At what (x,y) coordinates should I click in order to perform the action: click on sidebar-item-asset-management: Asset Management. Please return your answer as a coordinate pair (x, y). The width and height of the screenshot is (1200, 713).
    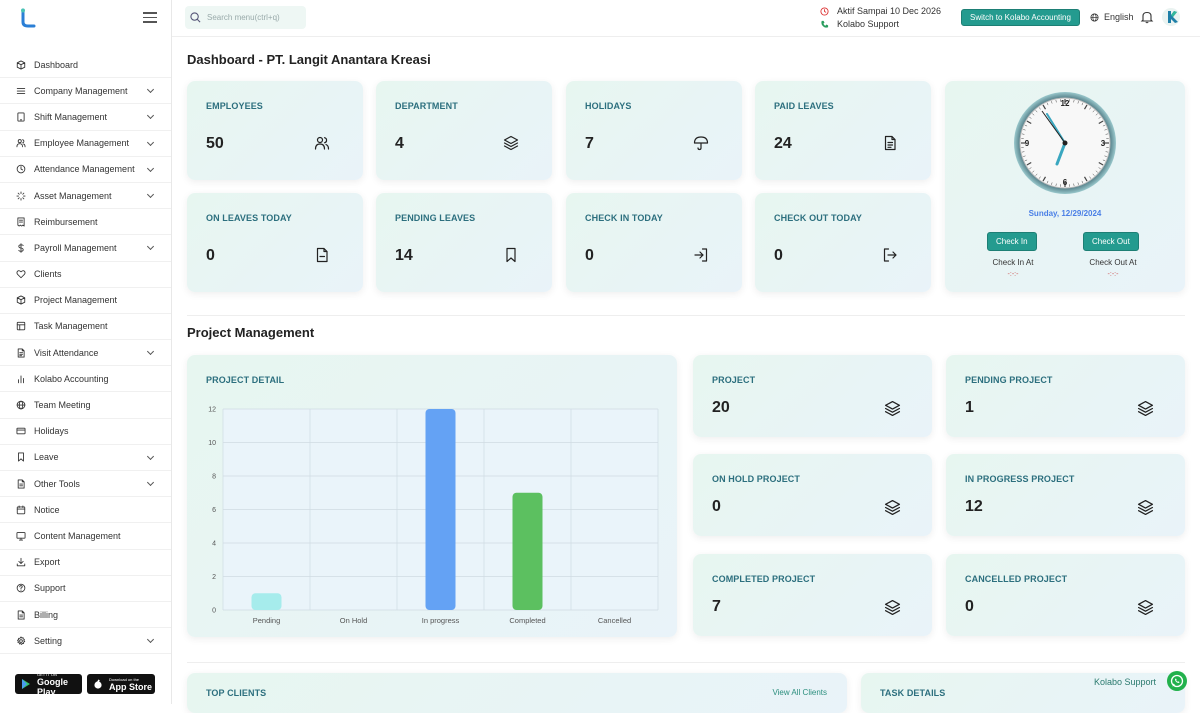
    Looking at the image, I should click on (85, 196).